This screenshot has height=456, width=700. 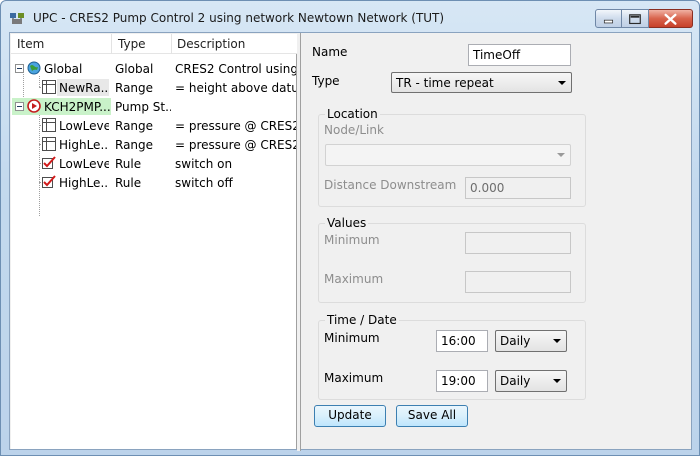 I want to click on distance-downstream-input: 0.000, so click(x=518, y=188).